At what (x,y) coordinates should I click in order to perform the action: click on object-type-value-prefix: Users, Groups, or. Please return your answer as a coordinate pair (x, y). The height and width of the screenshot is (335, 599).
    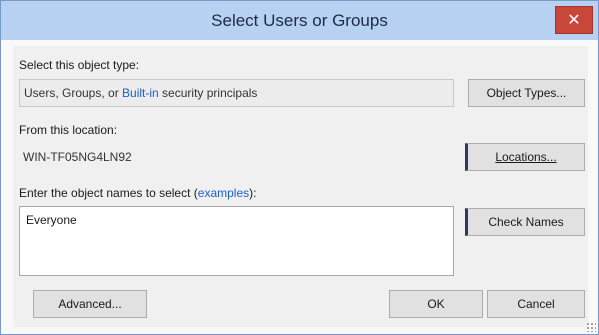
    Looking at the image, I should click on (73, 93).